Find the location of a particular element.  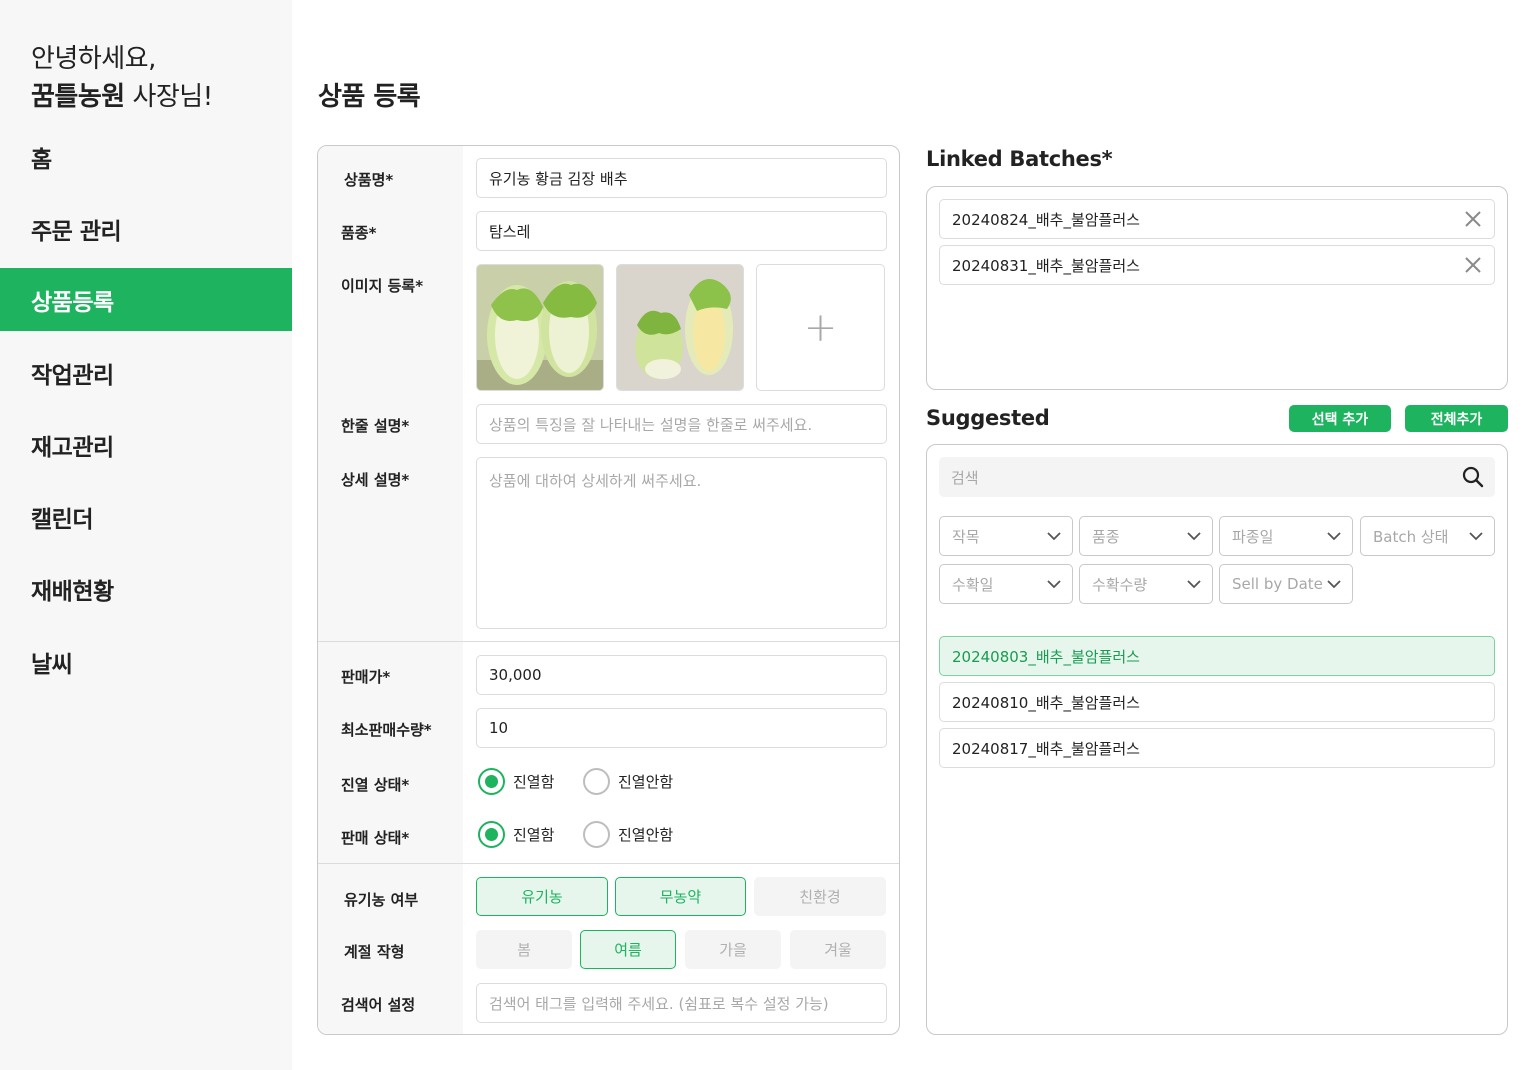

sidebar-item-home: 홈 is located at coordinates (146, 156).